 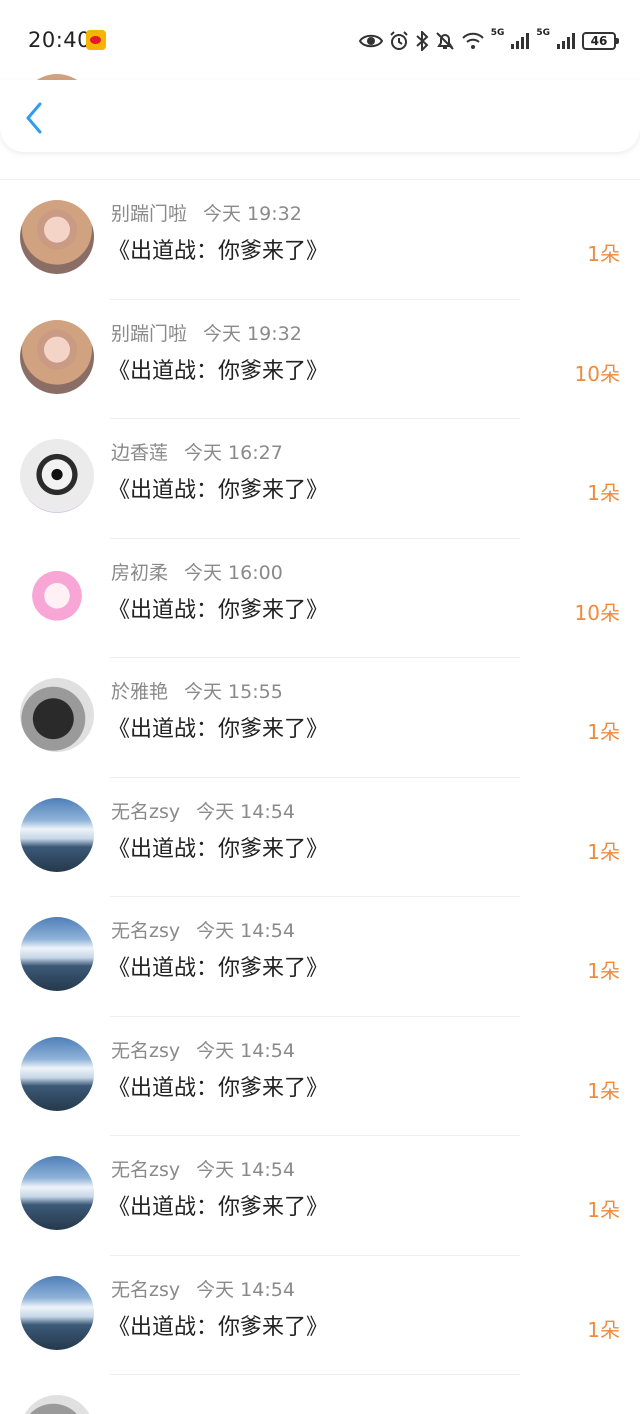 What do you see at coordinates (96, 40) in the screenshot?
I see `weibo-notification-icon` at bounding box center [96, 40].